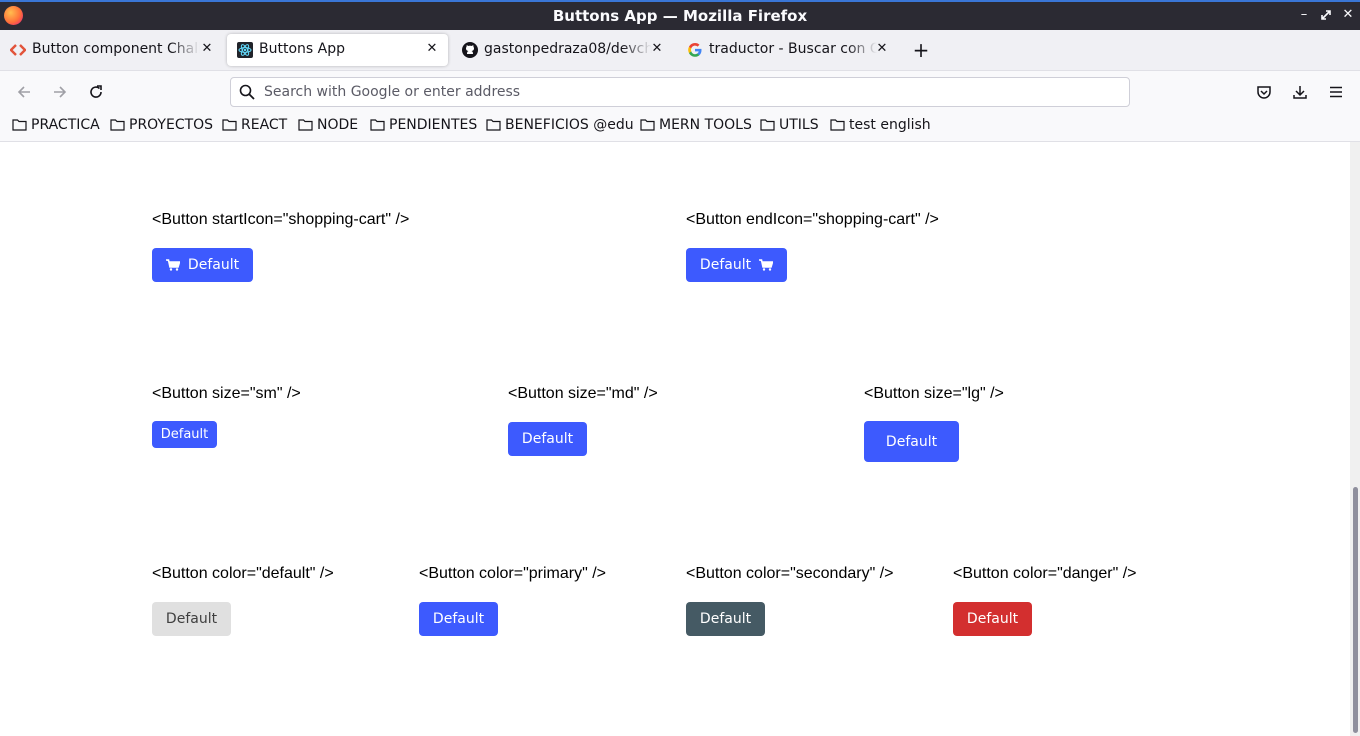 The height and width of the screenshot is (736, 1360). I want to click on end-icon-button: Default, so click(736, 265).